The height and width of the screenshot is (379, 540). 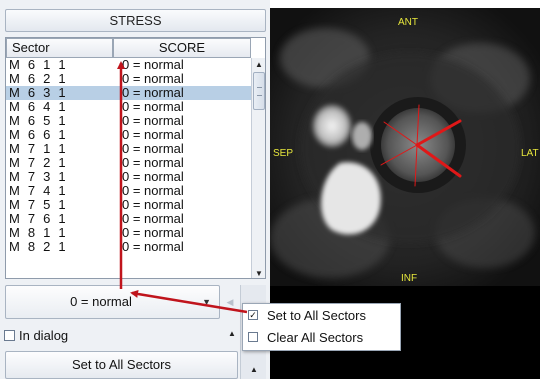 I want to click on orientation-label-bottom: INF, so click(x=409, y=278).